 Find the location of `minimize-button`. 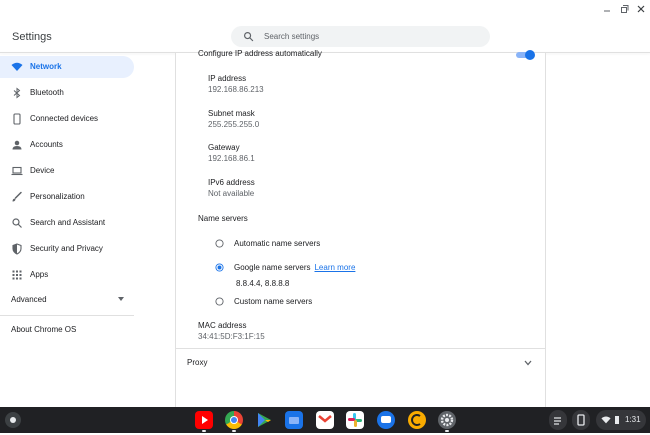

minimize-button is located at coordinates (607, 9).